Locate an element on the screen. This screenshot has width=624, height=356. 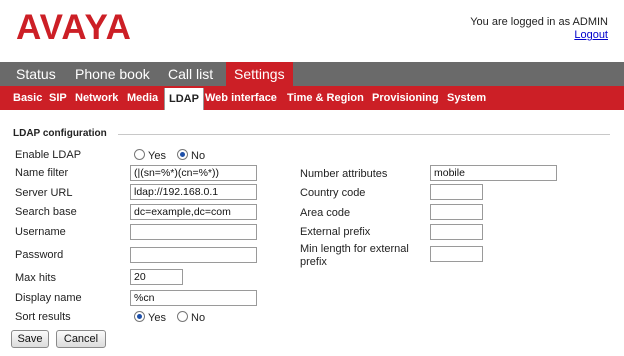
max-hits-label: Max hits is located at coordinates (35, 278).